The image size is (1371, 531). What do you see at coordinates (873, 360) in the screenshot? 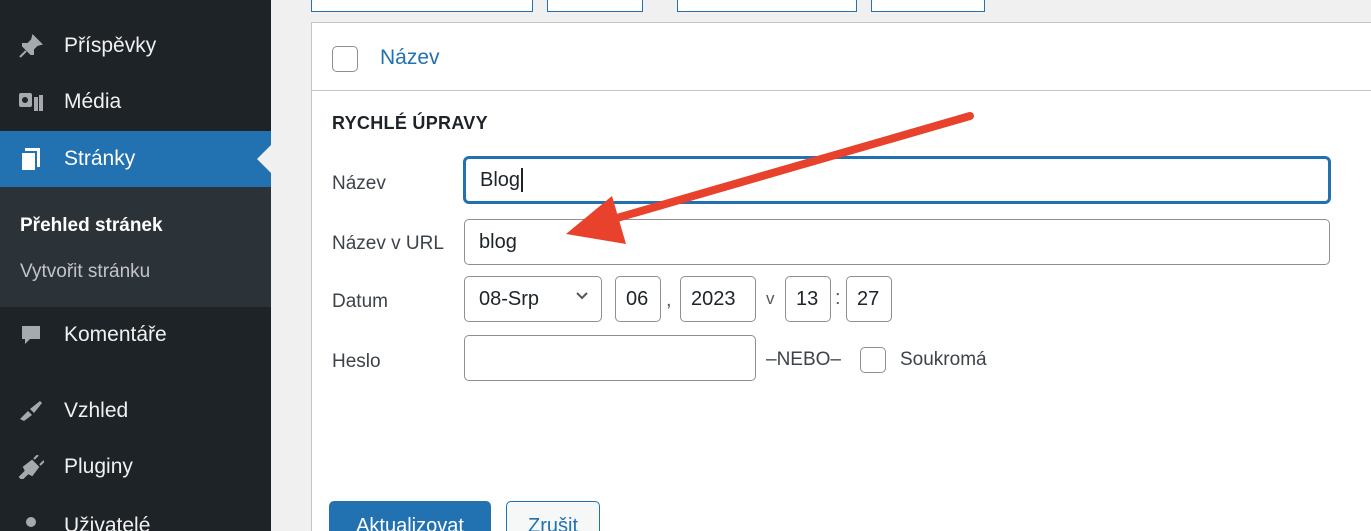
I see `private-checkbox` at bounding box center [873, 360].